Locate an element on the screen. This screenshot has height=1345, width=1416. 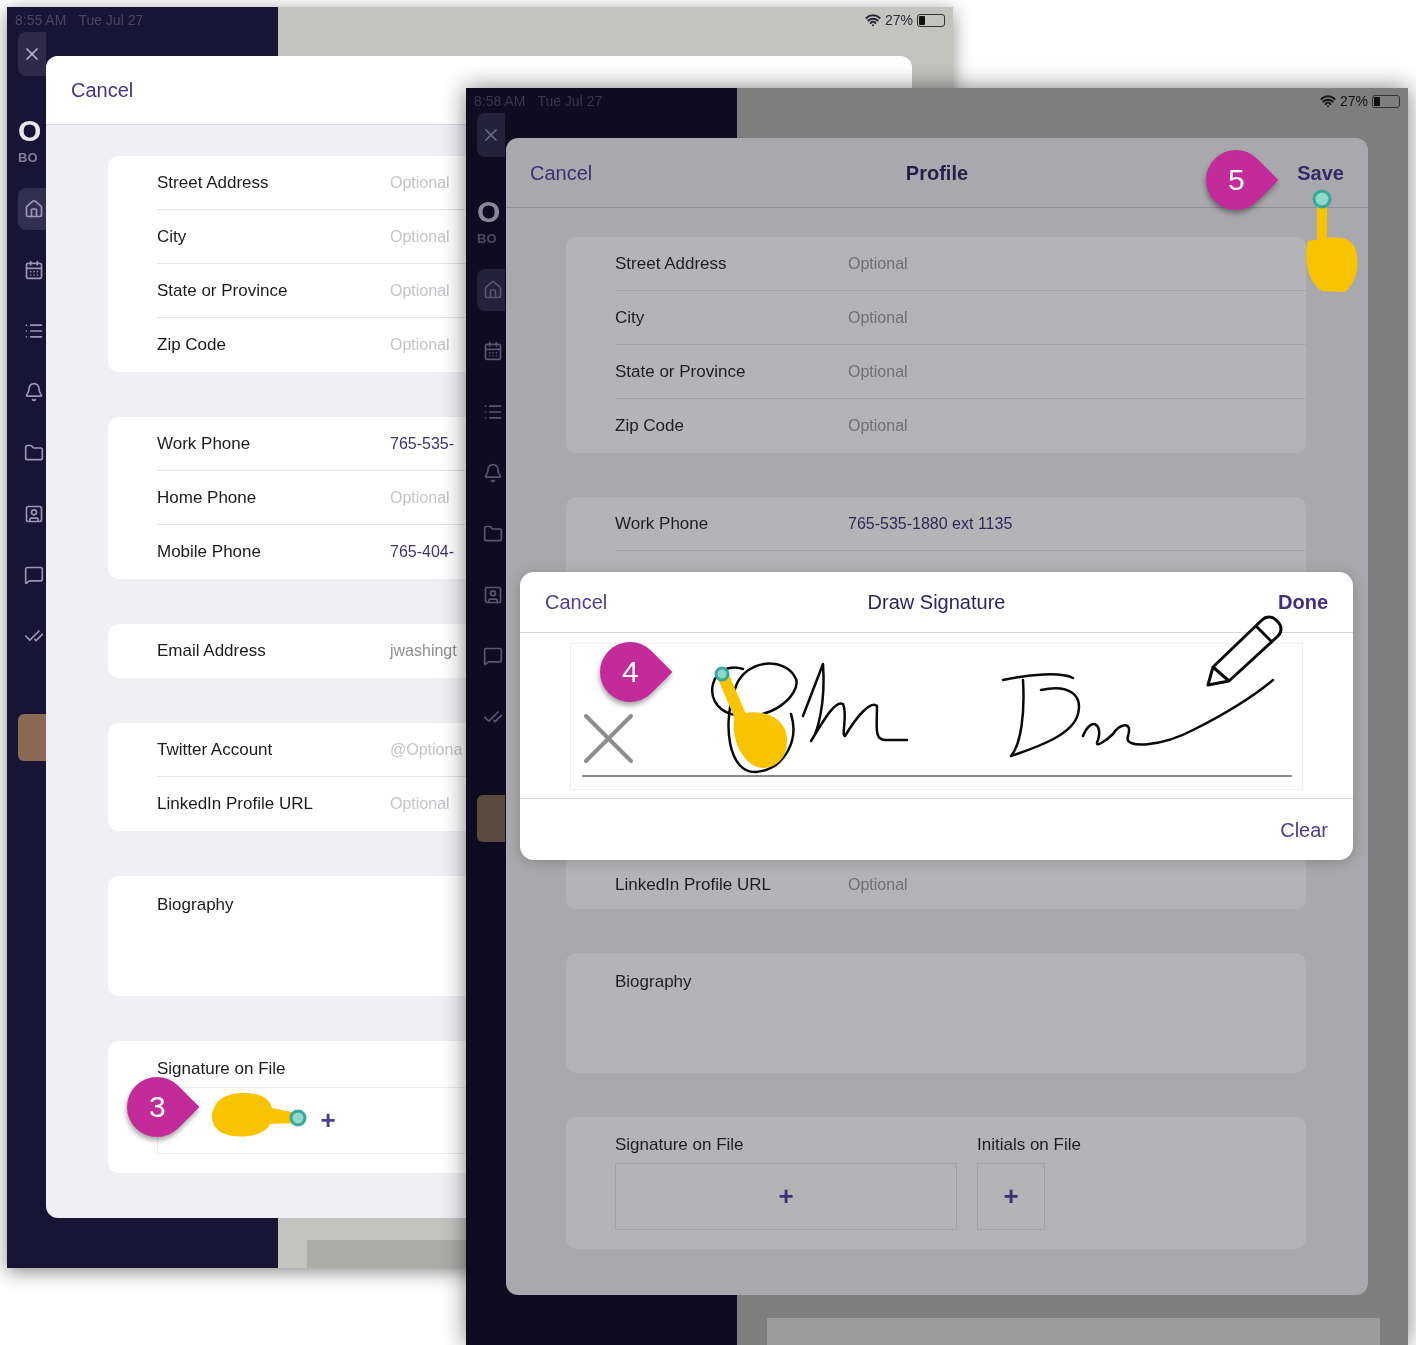
field-label: Email Address is located at coordinates (212, 651).